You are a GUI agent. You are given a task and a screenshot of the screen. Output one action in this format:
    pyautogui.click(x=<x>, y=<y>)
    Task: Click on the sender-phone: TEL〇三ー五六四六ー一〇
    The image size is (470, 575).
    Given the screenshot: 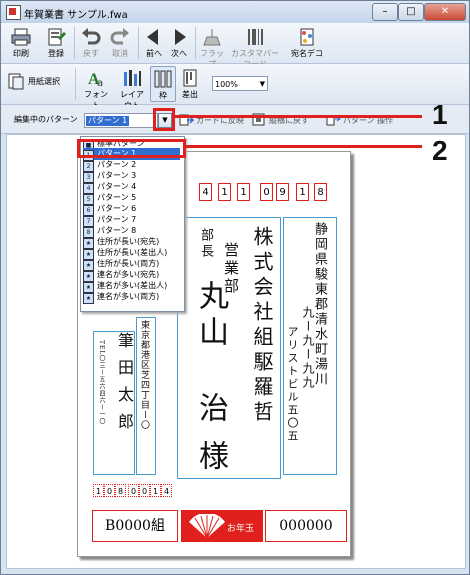 What is the action you would take?
    pyautogui.click(x=101, y=383)
    